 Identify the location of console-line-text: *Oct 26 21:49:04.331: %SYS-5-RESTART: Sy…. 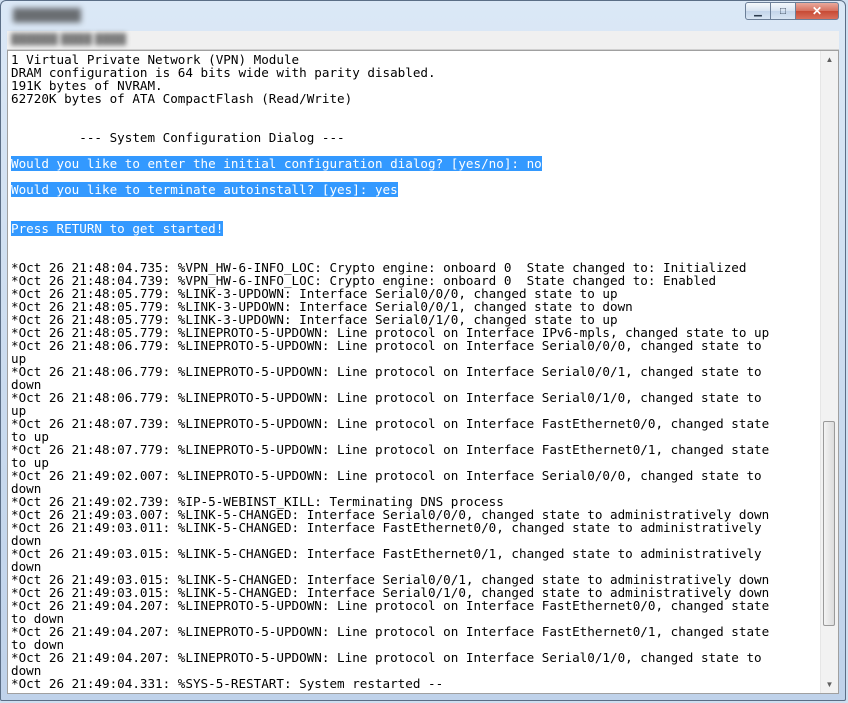
(227, 683).